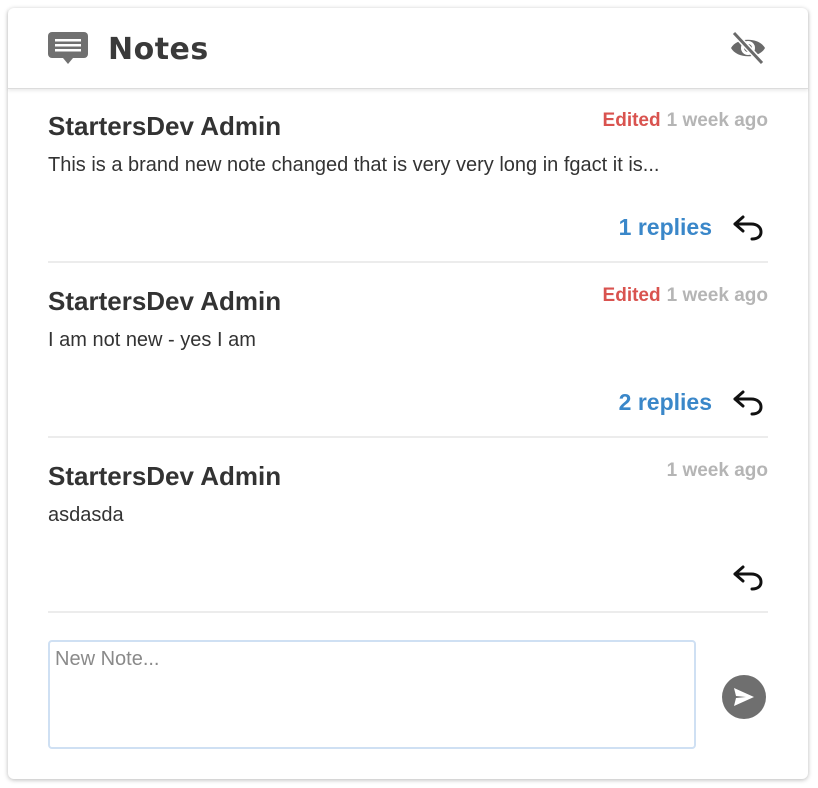 This screenshot has width=818, height=788. I want to click on hide-notes-button, so click(748, 48).